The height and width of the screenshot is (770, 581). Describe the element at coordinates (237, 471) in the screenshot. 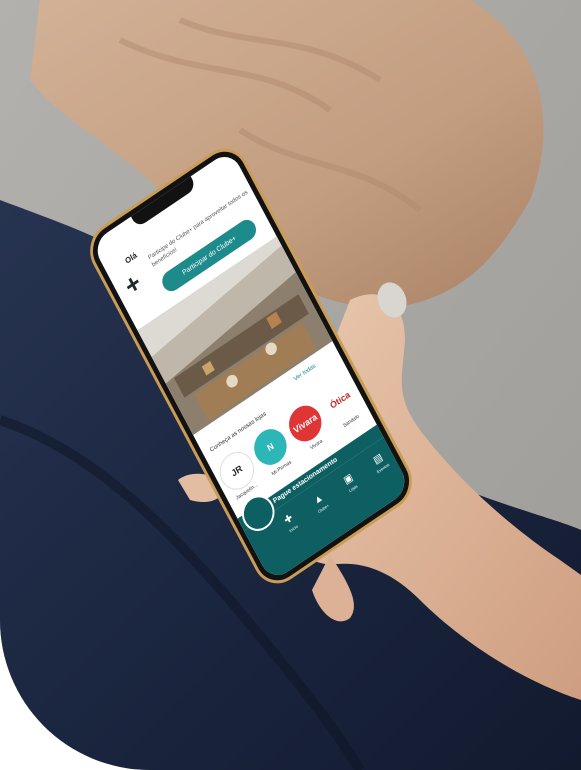

I see `store-logo-text: JR` at that location.